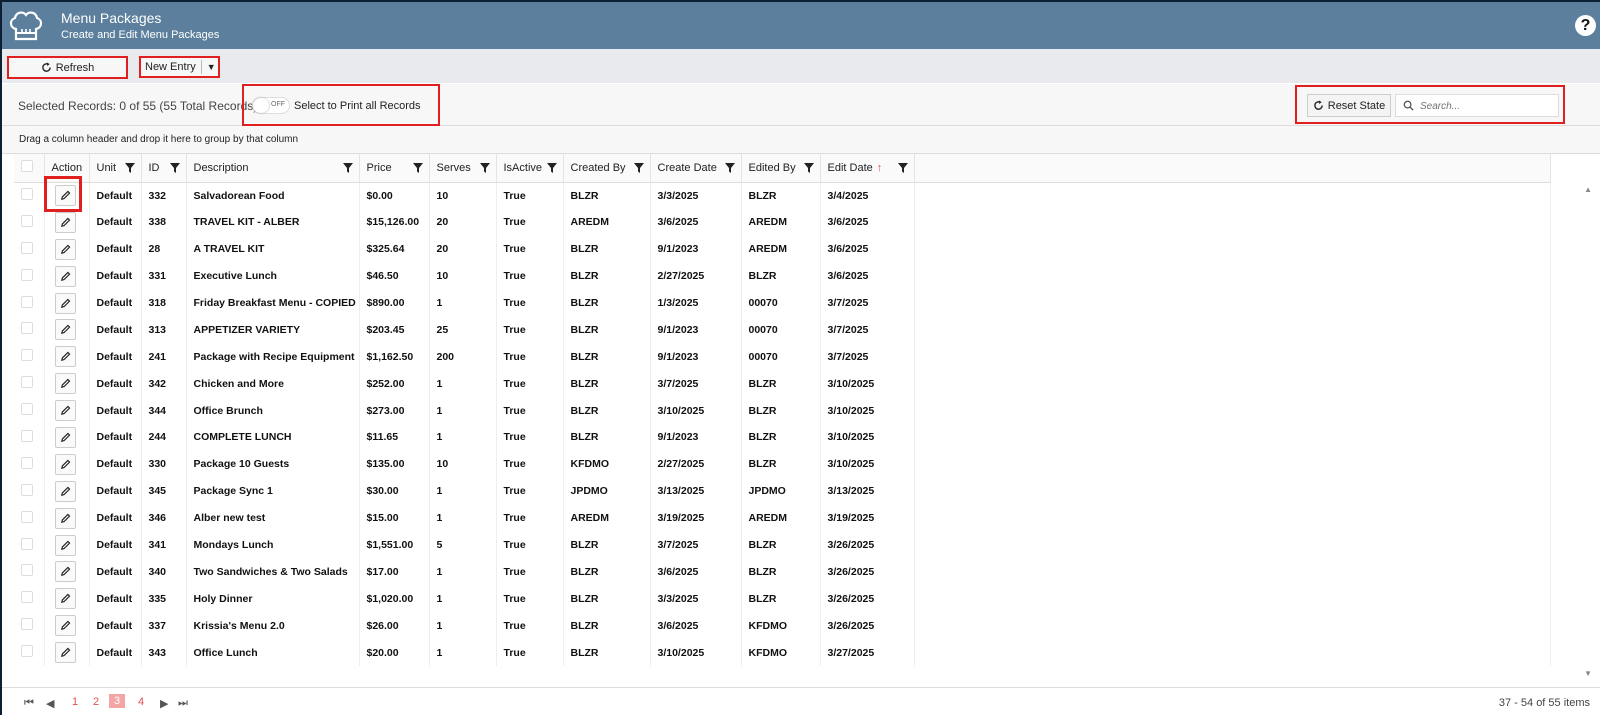 The height and width of the screenshot is (715, 1600). I want to click on pencil-icon, so click(65, 383).